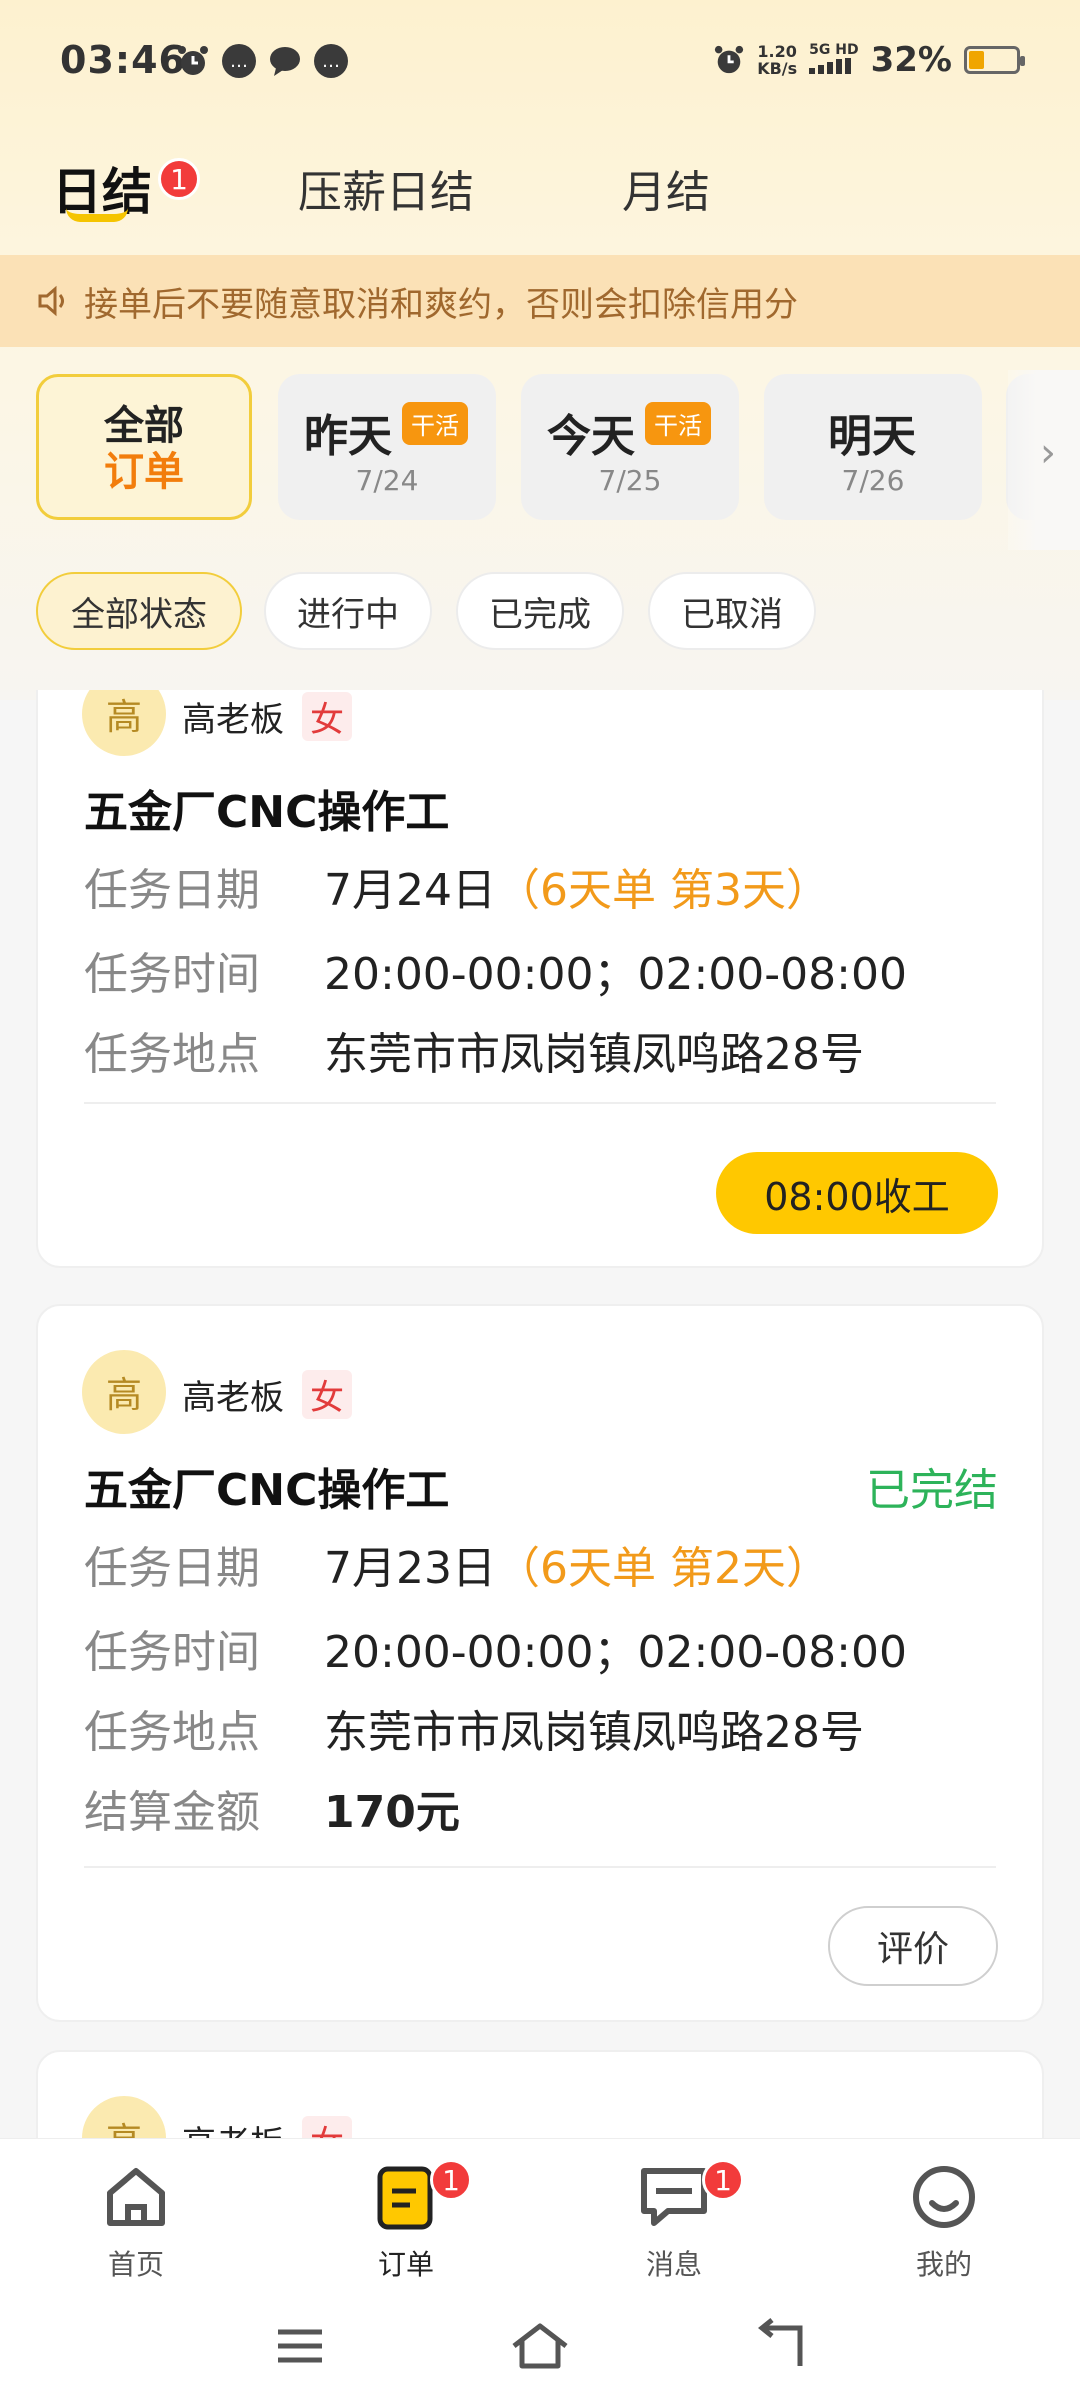 This screenshot has height=2408, width=1080. Describe the element at coordinates (932, 1490) in the screenshot. I see `status-badge: 已完结` at that location.